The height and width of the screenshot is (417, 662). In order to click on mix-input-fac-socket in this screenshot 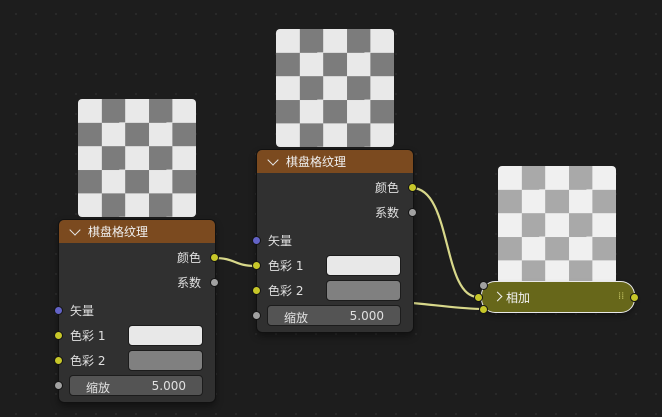, I will do `click(483, 285)`.